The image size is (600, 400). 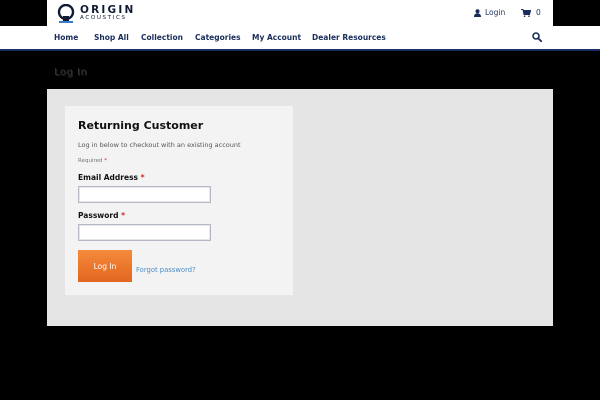 What do you see at coordinates (111, 37) in the screenshot?
I see `nav-item-shop-all: Shop All` at bounding box center [111, 37].